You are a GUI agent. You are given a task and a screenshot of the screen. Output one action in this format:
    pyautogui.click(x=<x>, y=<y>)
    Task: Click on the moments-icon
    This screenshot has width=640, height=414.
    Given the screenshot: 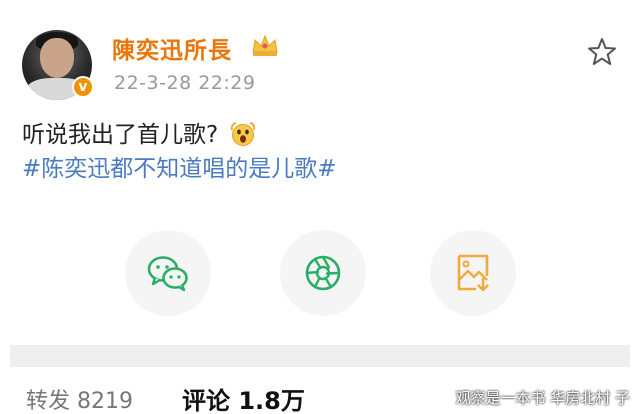 What is the action you would take?
    pyautogui.click(x=323, y=273)
    